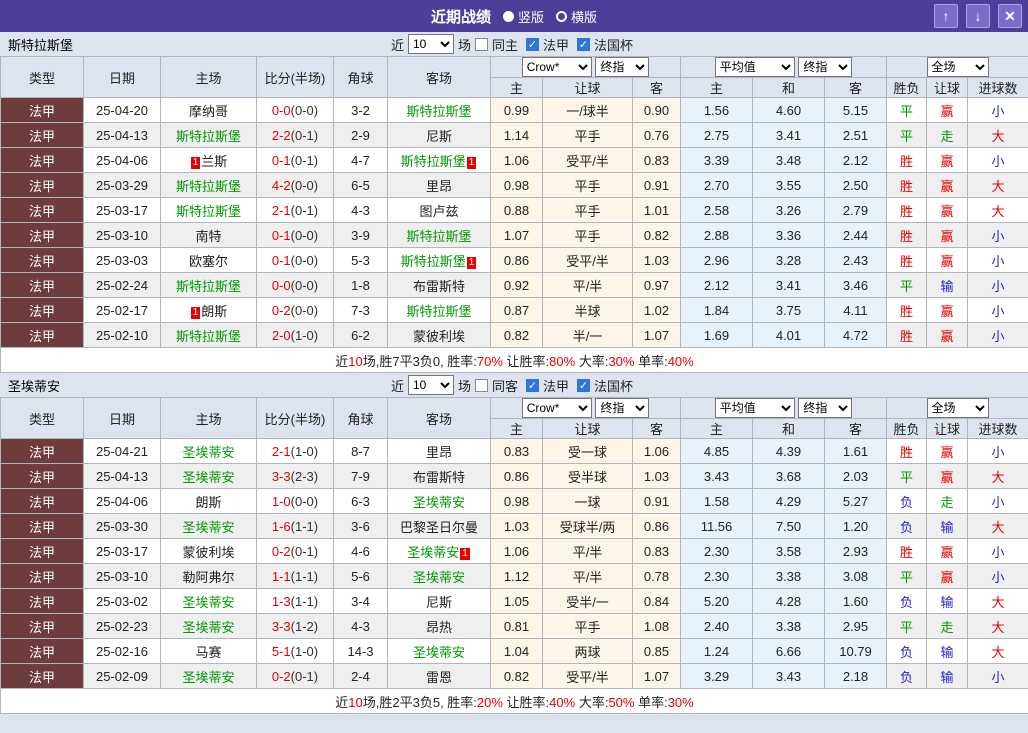 This screenshot has width=1028, height=733. What do you see at coordinates (295, 310) in the screenshot?
I see `score-cell: 0-2(0-0)` at bounding box center [295, 310].